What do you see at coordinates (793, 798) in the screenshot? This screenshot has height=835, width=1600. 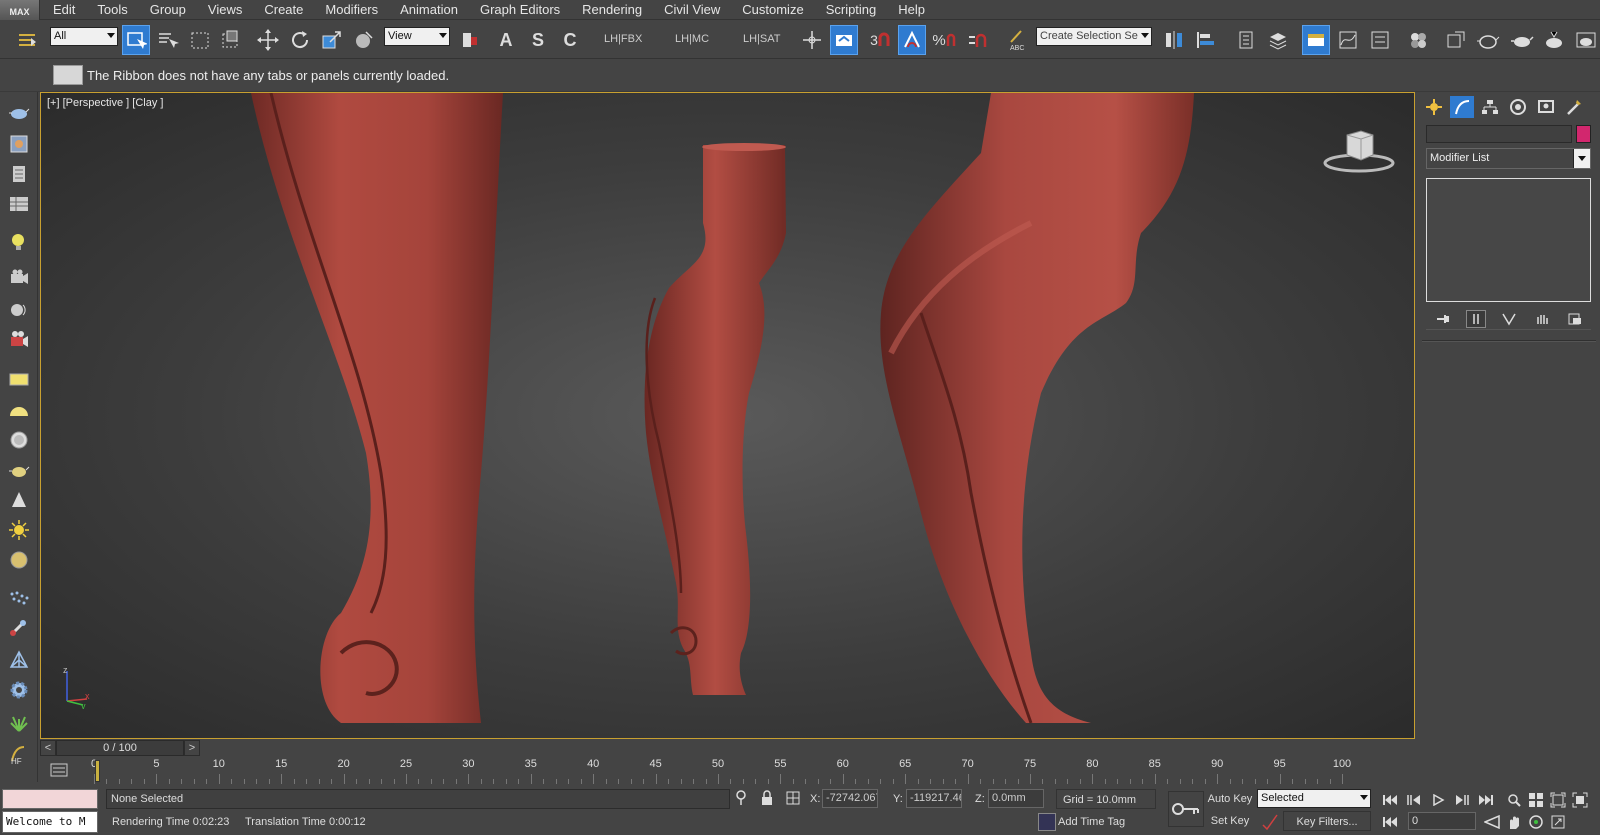 I see `absolute-transform-icon` at bounding box center [793, 798].